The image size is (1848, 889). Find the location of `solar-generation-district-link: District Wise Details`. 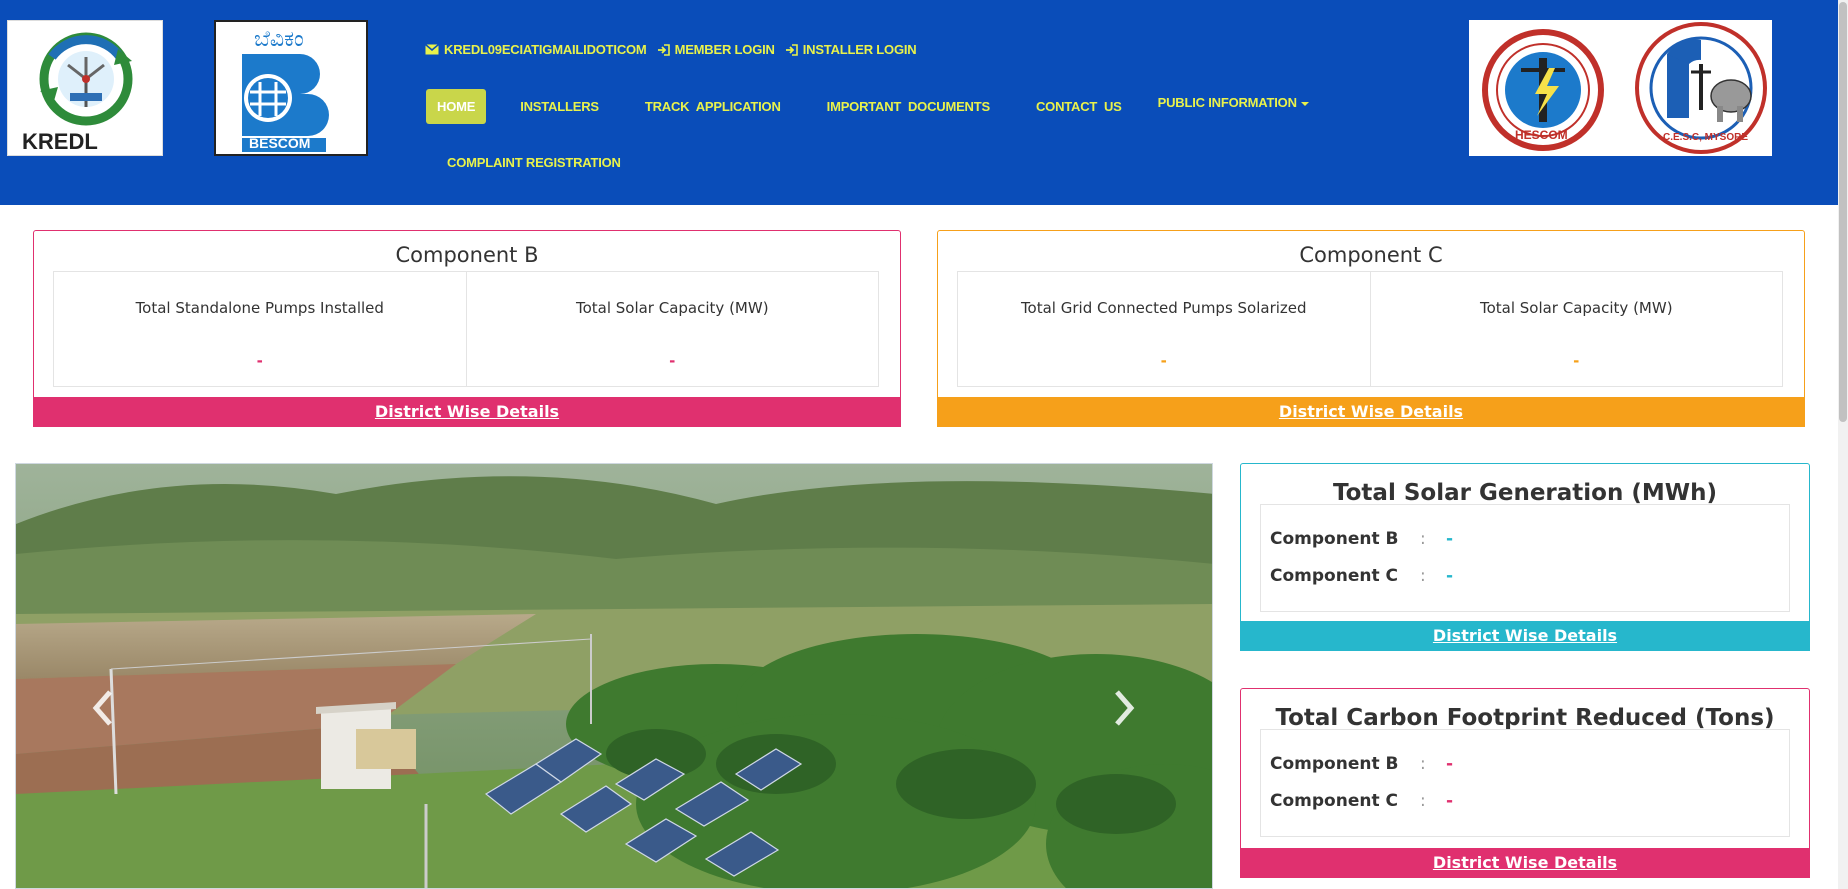

solar-generation-district-link: District Wise Details is located at coordinates (1525, 636).